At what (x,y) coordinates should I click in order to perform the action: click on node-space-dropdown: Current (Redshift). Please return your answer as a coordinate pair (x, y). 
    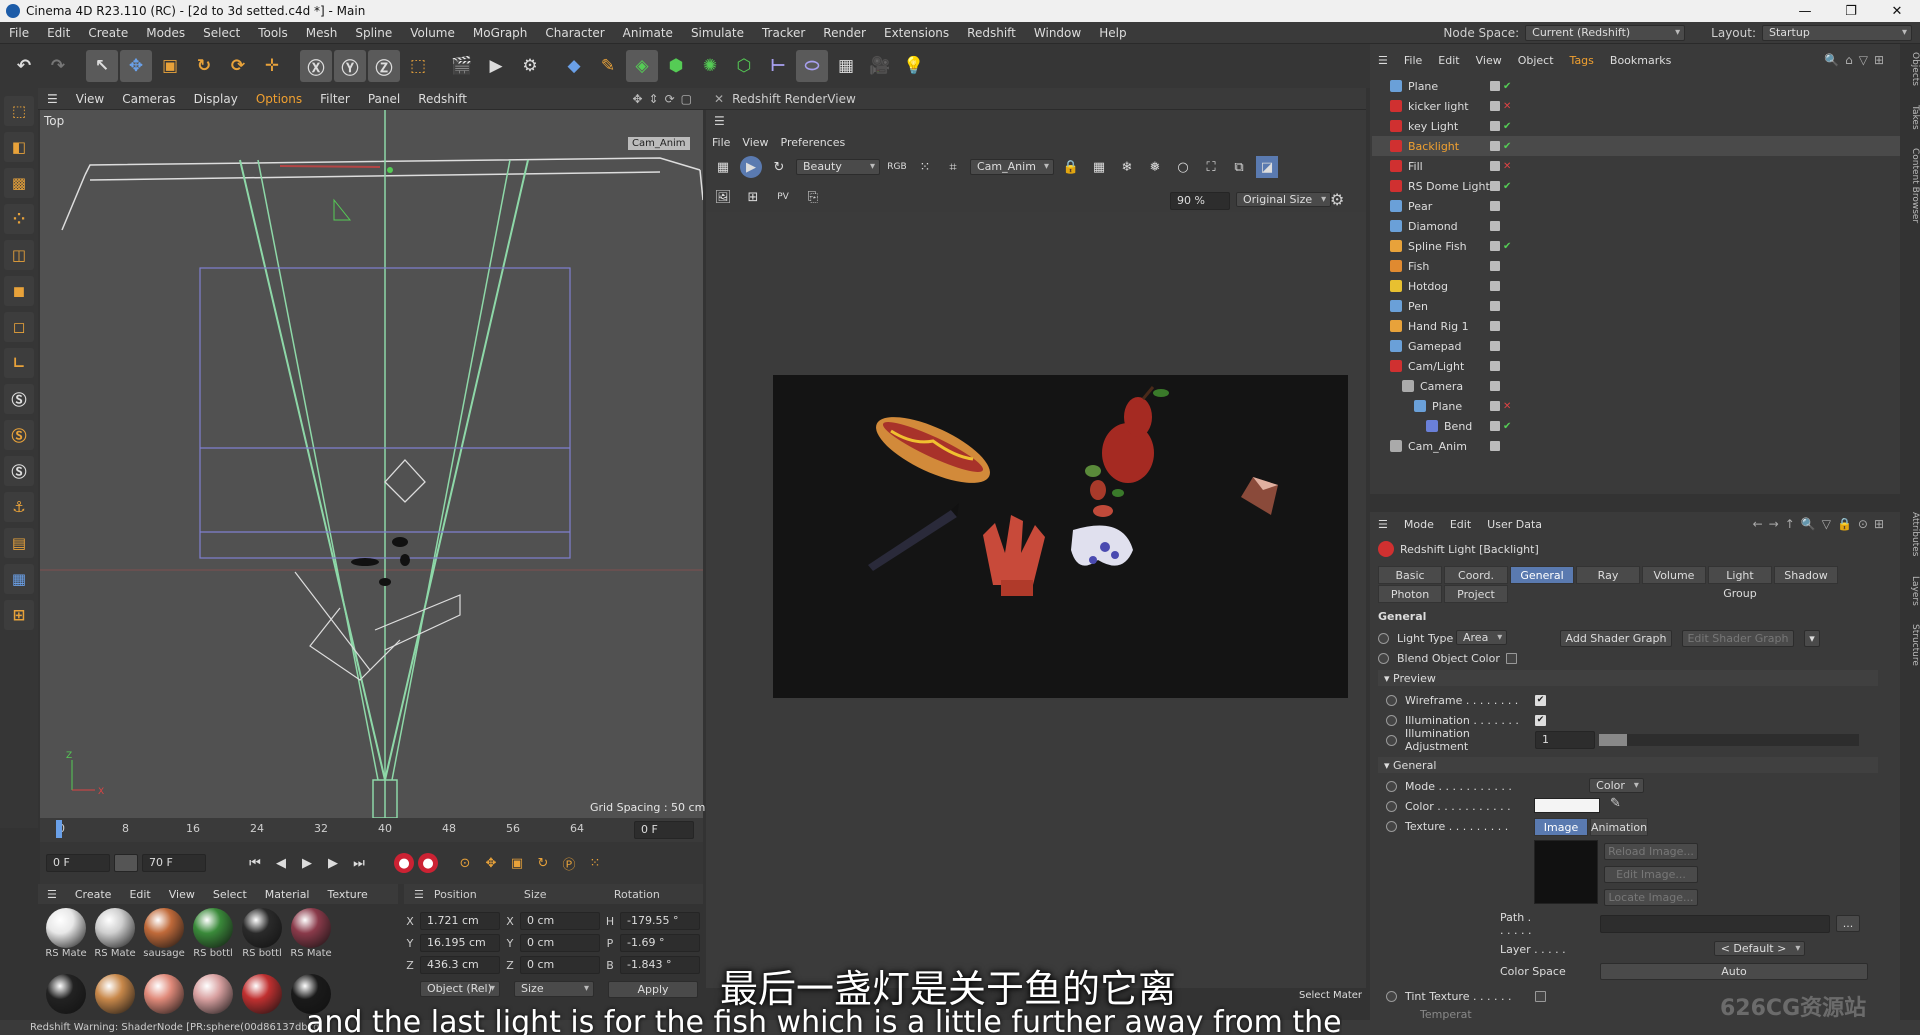
    Looking at the image, I should click on (1605, 33).